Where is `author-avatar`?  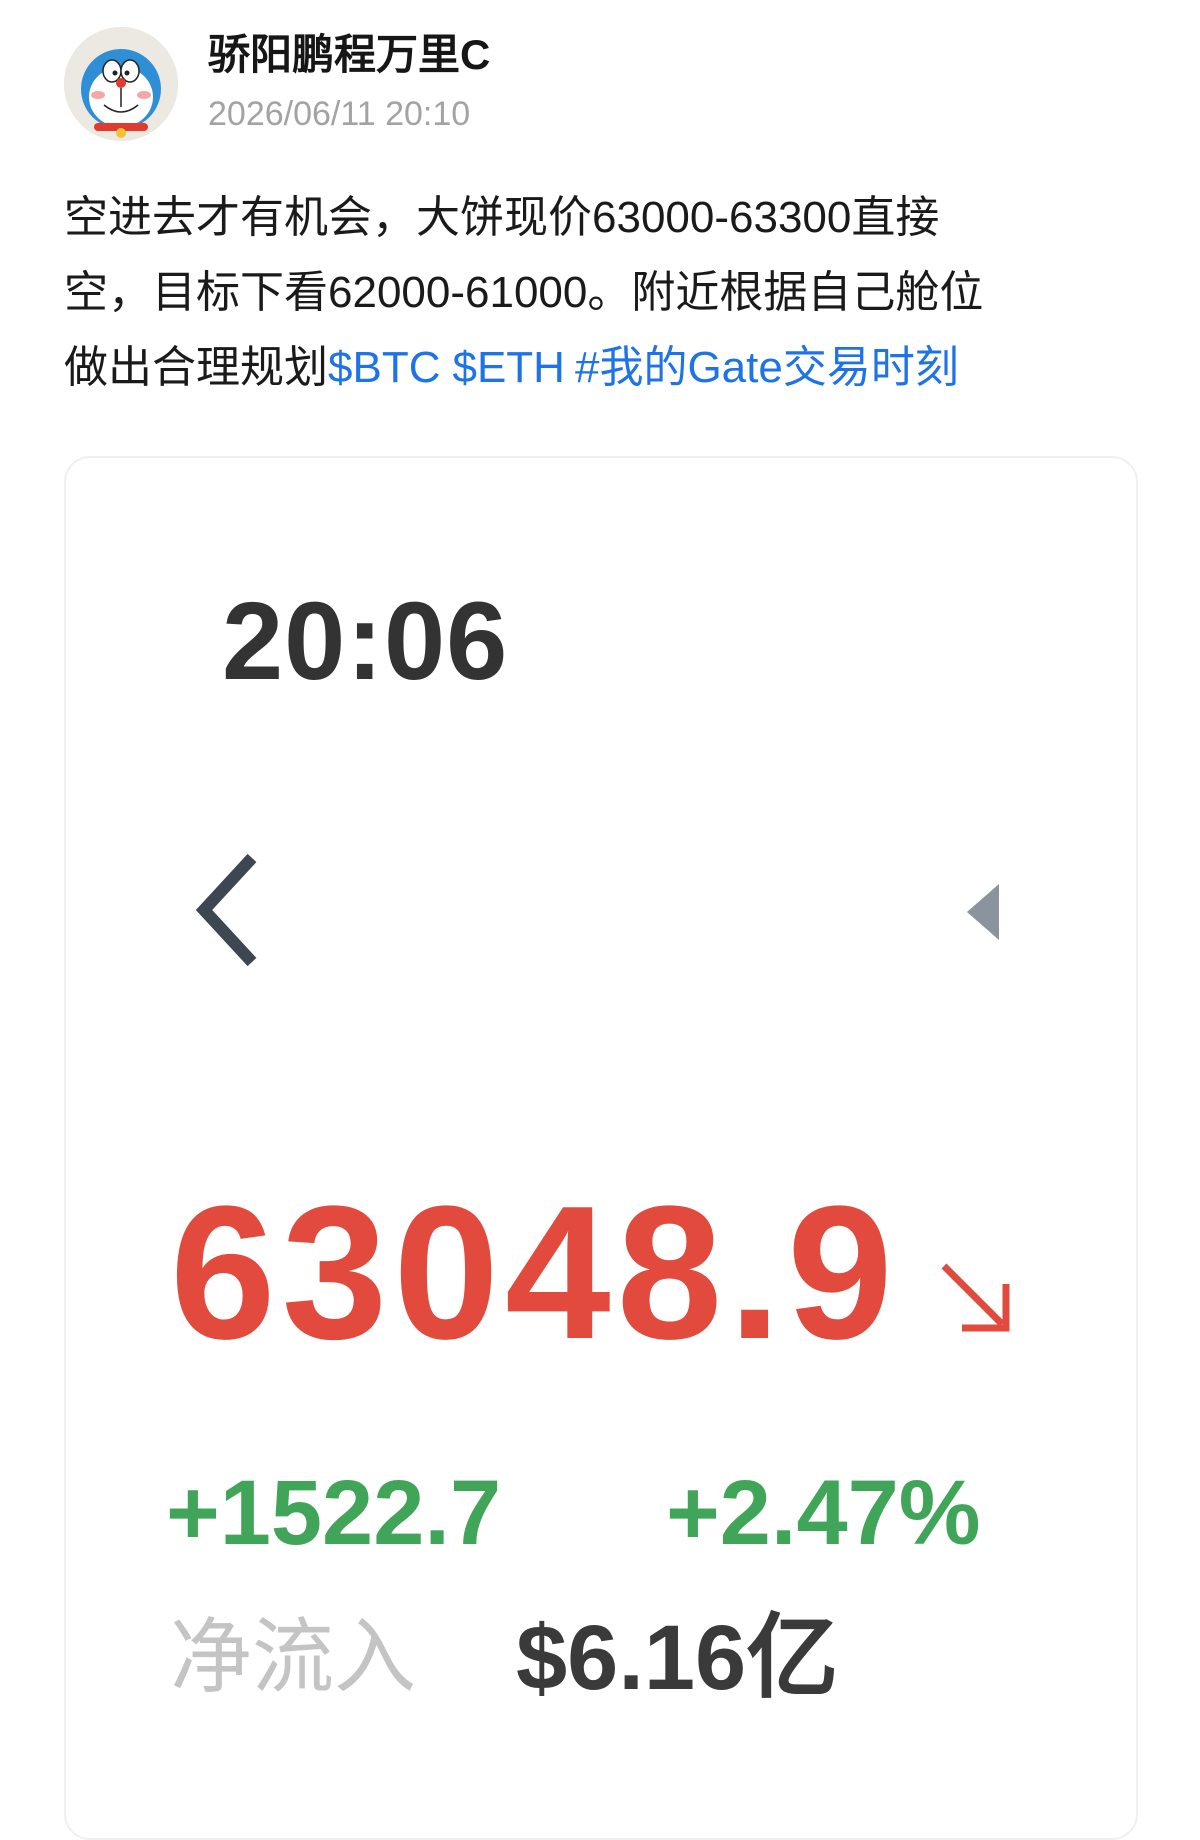 author-avatar is located at coordinates (121, 83).